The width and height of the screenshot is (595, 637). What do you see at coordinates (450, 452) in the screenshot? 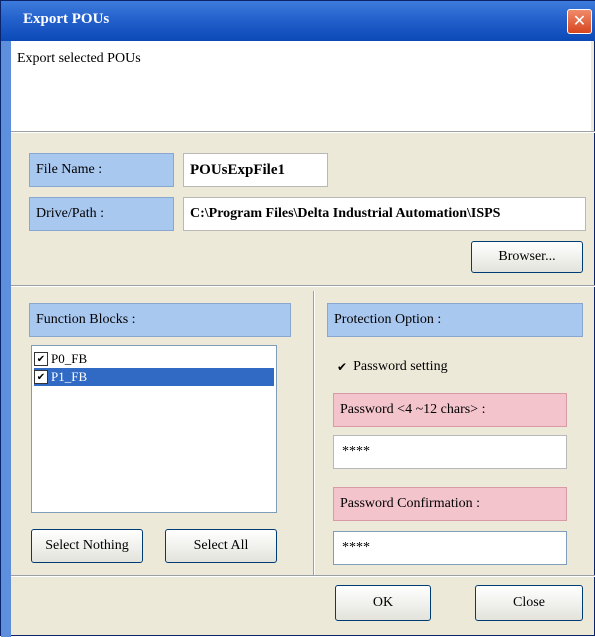
I see `password-input: ****` at bounding box center [450, 452].